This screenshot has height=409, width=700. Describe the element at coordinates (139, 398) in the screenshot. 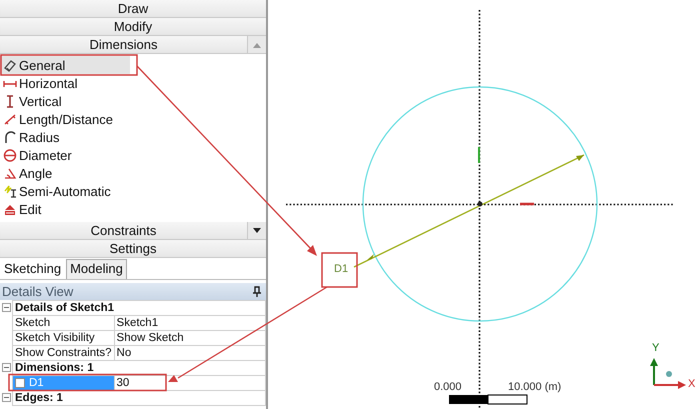

I see `group-header: Edges: 1` at that location.